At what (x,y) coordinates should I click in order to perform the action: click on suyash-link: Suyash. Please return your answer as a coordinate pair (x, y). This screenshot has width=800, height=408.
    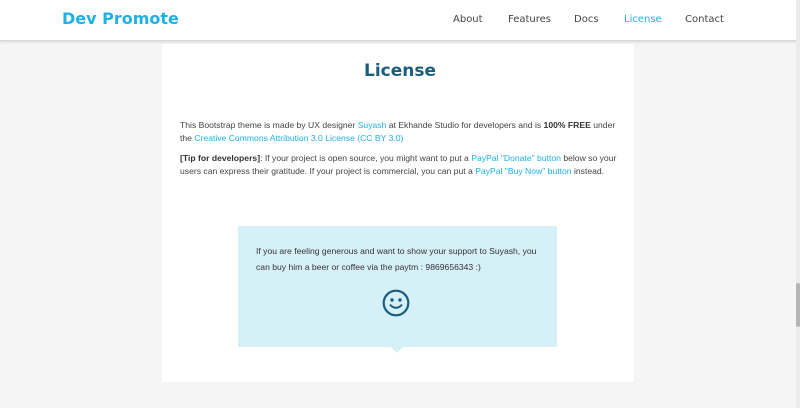
    Looking at the image, I should click on (372, 125).